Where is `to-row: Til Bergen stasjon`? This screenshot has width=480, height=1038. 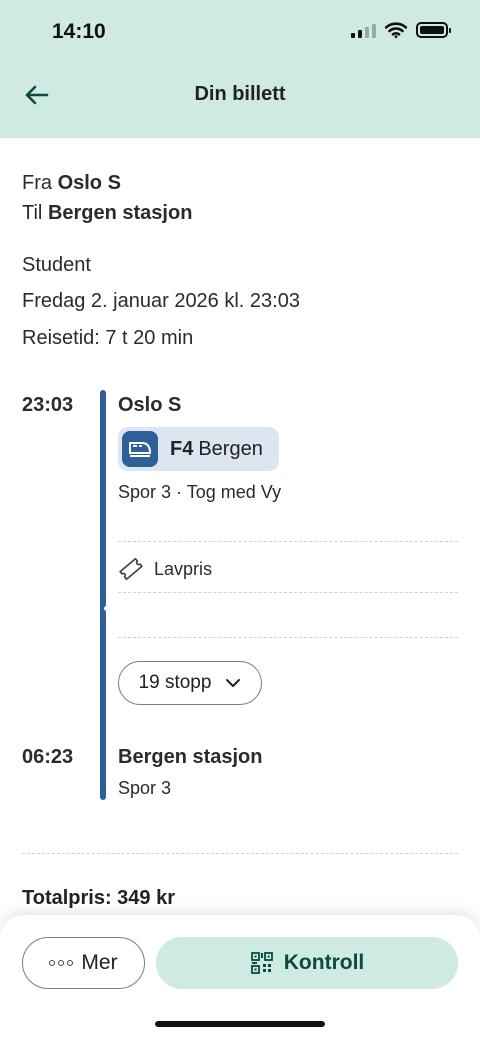
to-row: Til Bergen stasjon is located at coordinates (107, 213).